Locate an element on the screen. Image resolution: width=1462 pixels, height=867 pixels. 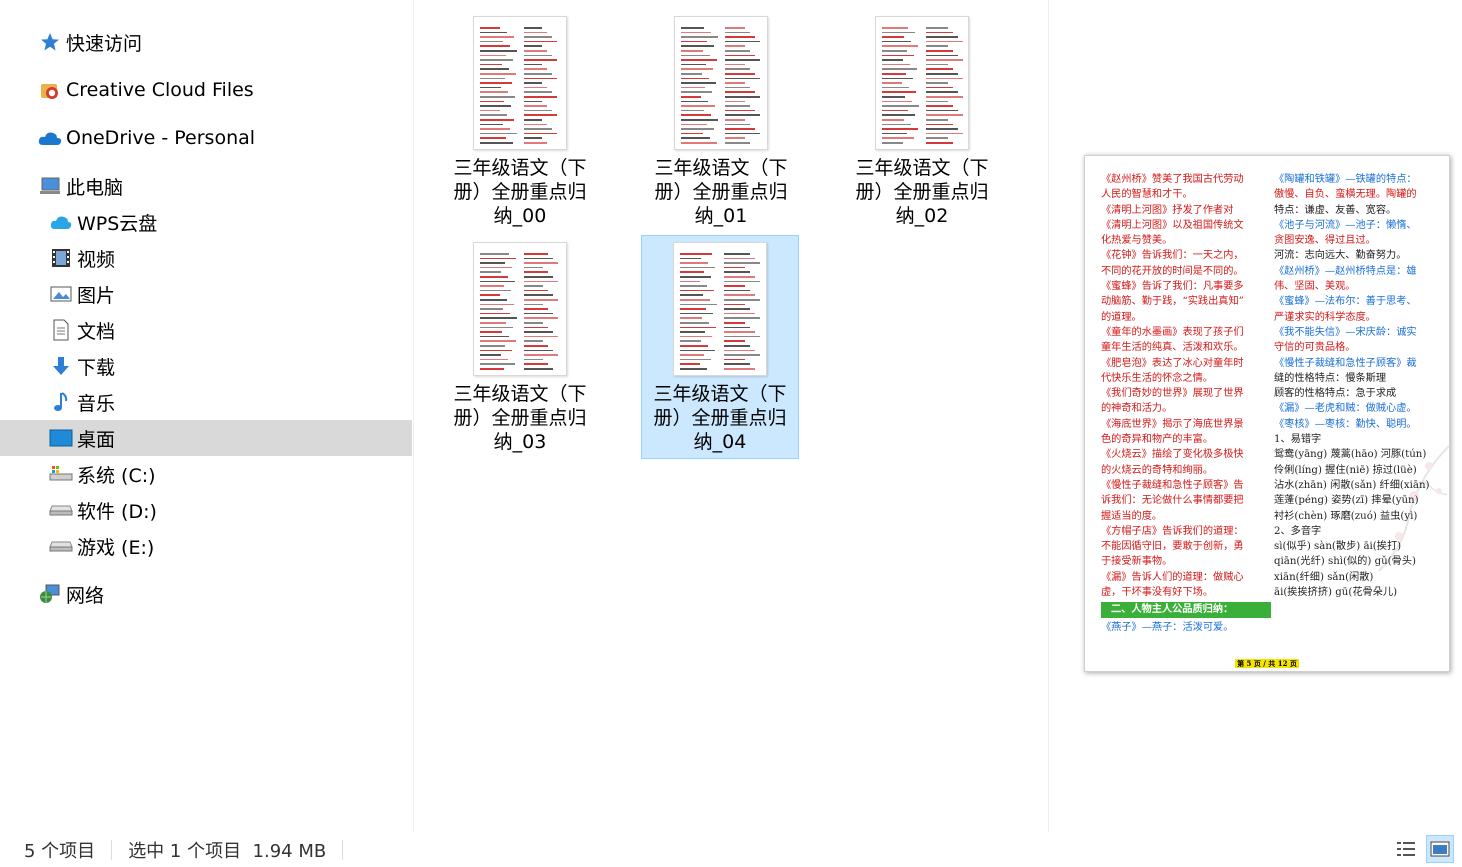
onedrive-cloud-icon is located at coordinates (50, 138).